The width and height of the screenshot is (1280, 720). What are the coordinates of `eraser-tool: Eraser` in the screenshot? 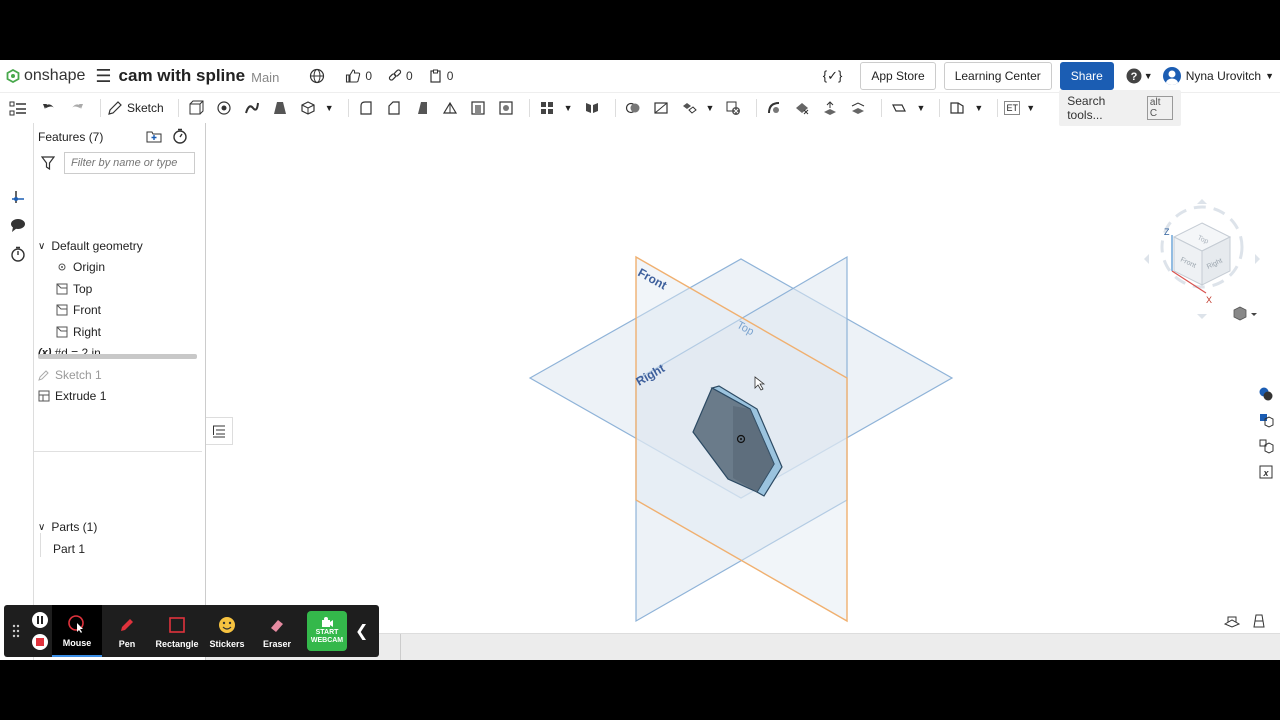 It's located at (277, 631).